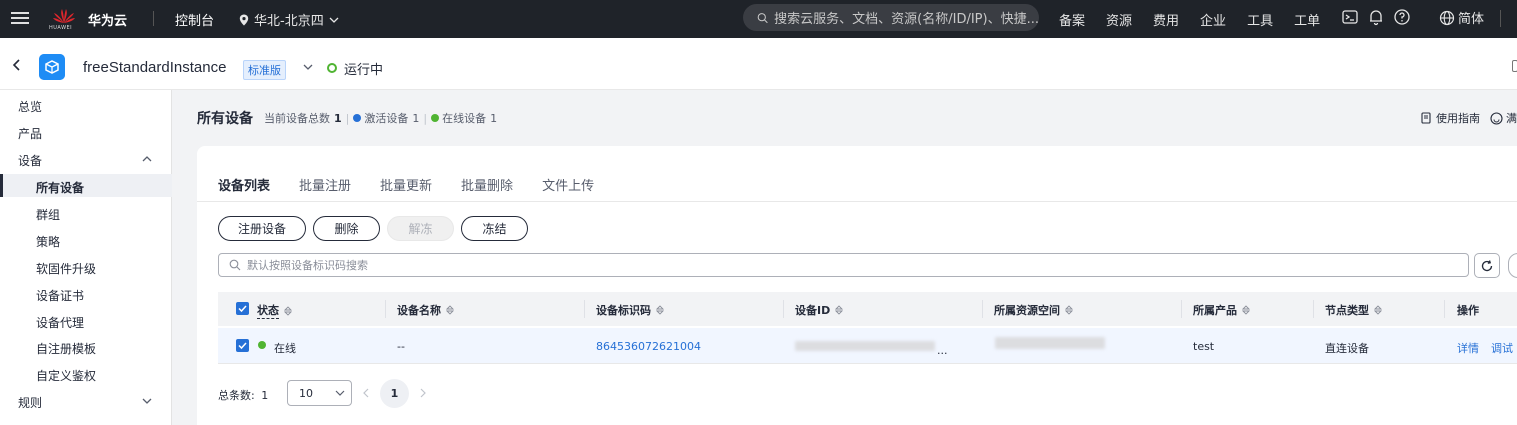 The image size is (1517, 425). I want to click on divider, so click(1500, 18).